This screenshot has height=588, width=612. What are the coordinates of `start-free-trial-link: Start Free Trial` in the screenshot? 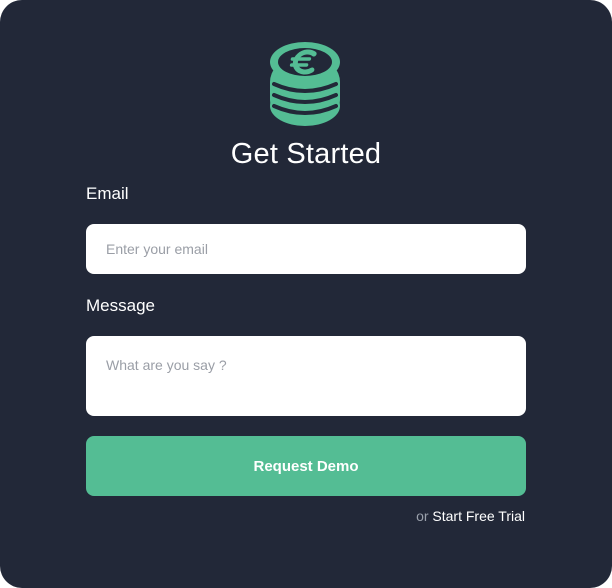 It's located at (478, 516).